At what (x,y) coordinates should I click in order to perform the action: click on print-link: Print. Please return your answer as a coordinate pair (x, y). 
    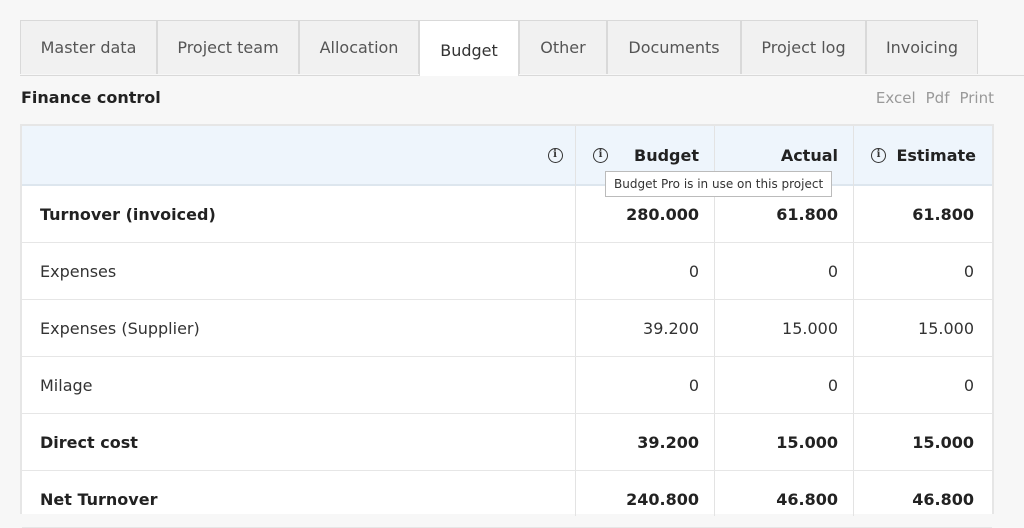
    Looking at the image, I should click on (976, 98).